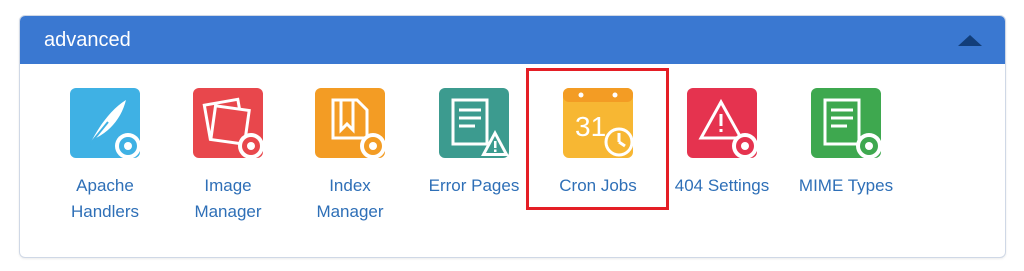  What do you see at coordinates (350, 198) in the screenshot?
I see `tool-label: Index Manager` at bounding box center [350, 198].